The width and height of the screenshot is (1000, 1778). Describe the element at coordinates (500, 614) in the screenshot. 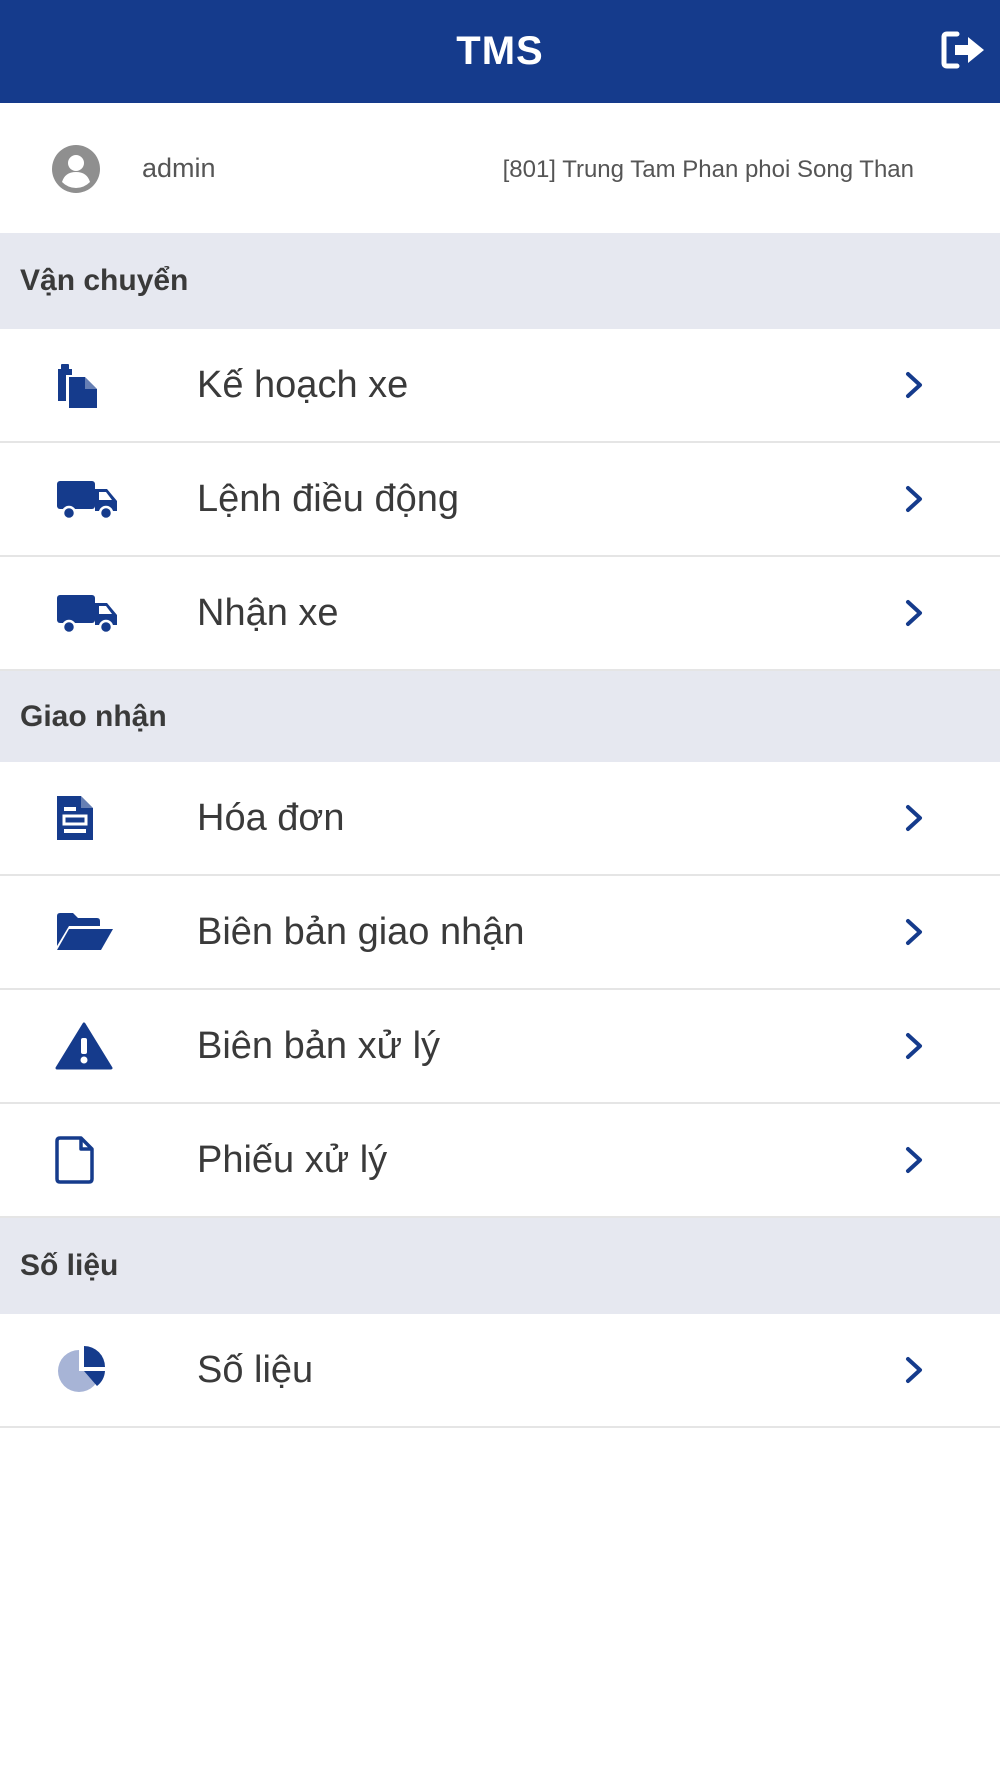

I see `menu-item-nhan-xe: Nhận xe` at that location.